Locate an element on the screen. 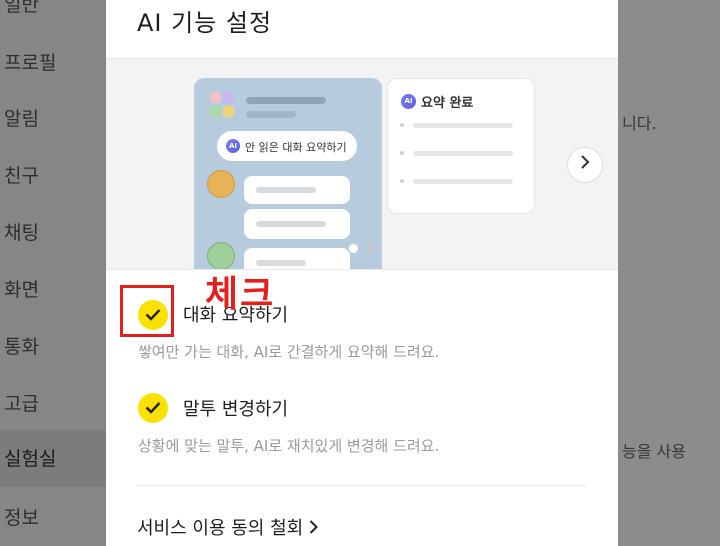 This screenshot has height=546, width=720. divider is located at coordinates (362, 485).